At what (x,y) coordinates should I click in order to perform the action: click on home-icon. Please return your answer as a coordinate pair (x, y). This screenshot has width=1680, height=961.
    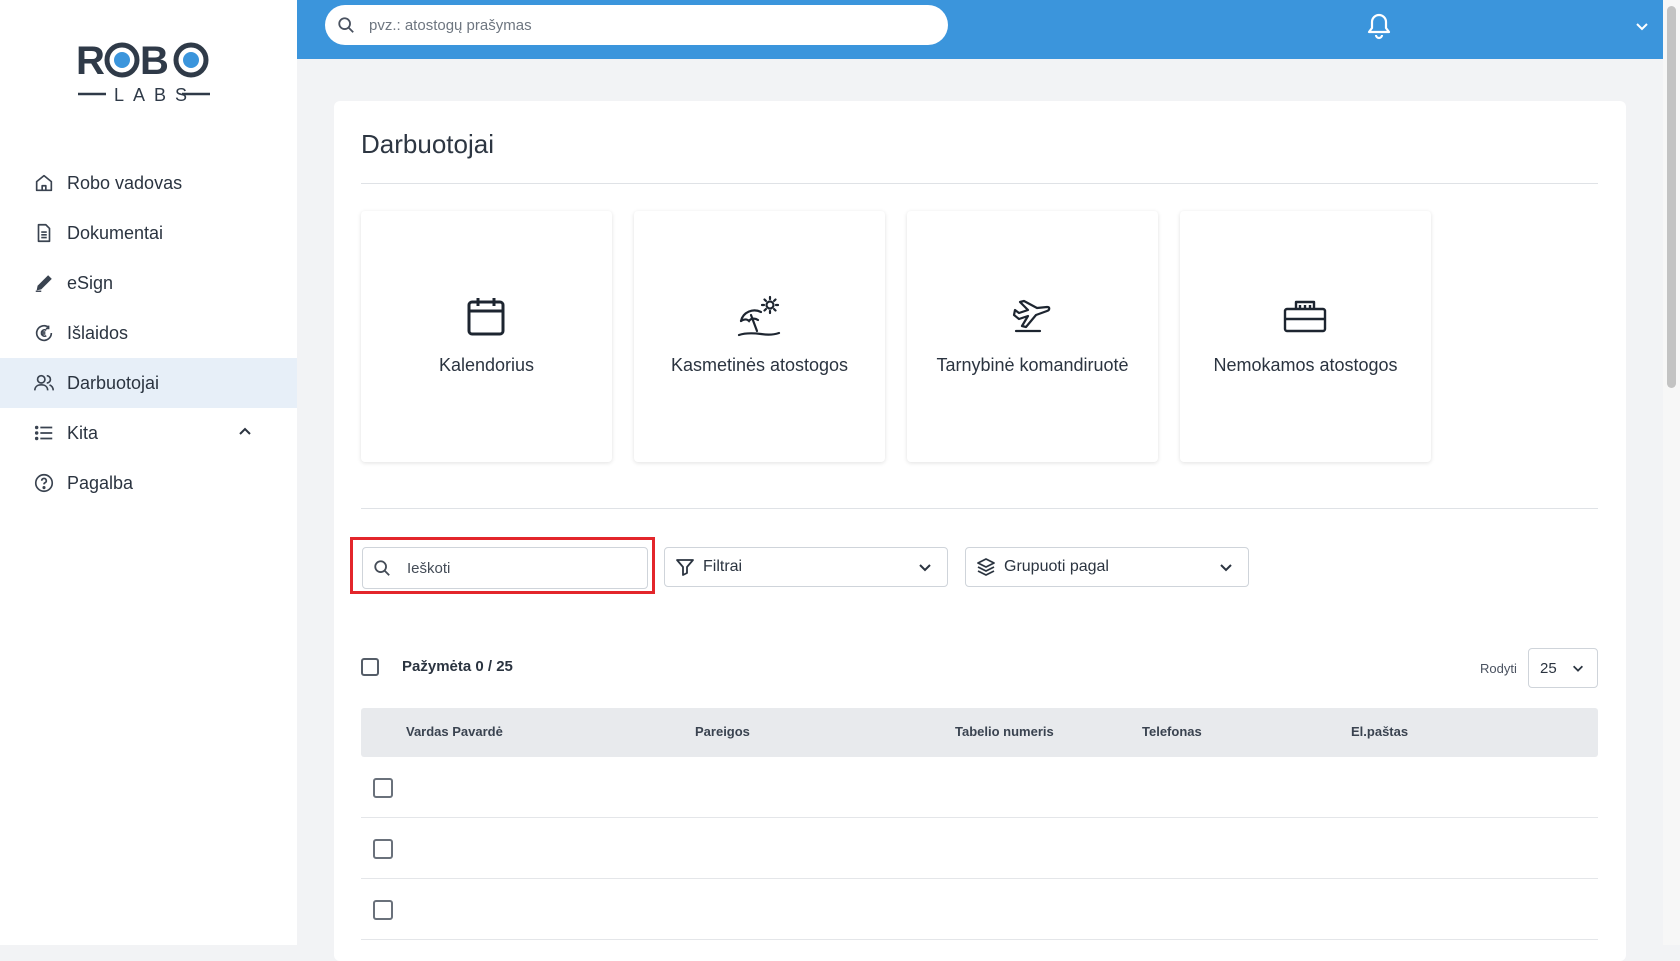
    Looking at the image, I should click on (44, 183).